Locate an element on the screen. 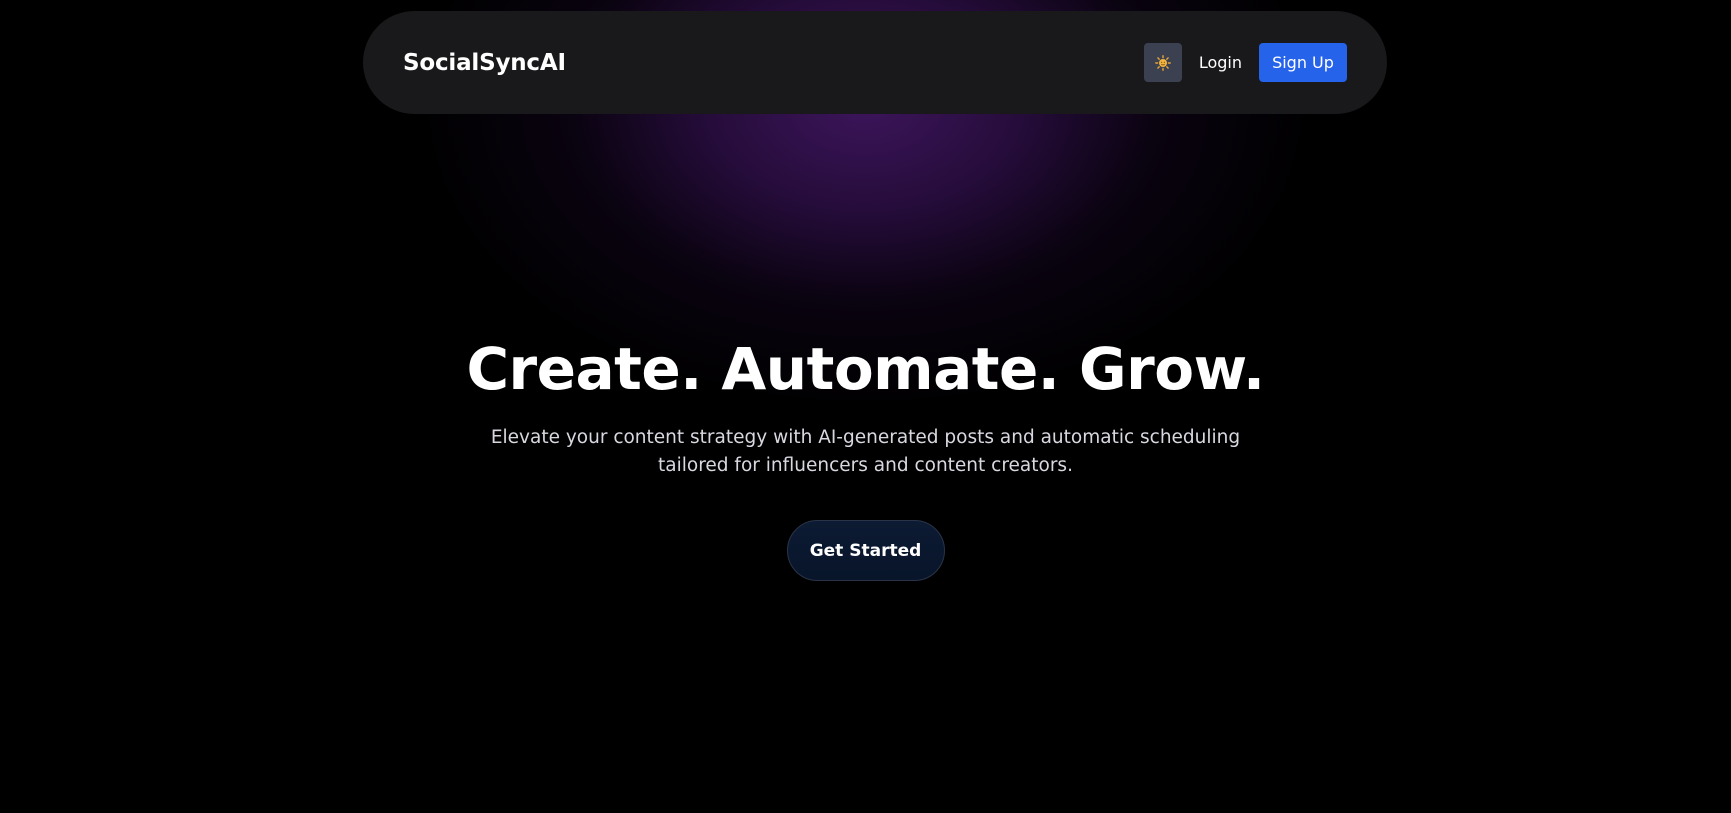  hero-title: Create. Automate. Grow. is located at coordinates (865, 369).